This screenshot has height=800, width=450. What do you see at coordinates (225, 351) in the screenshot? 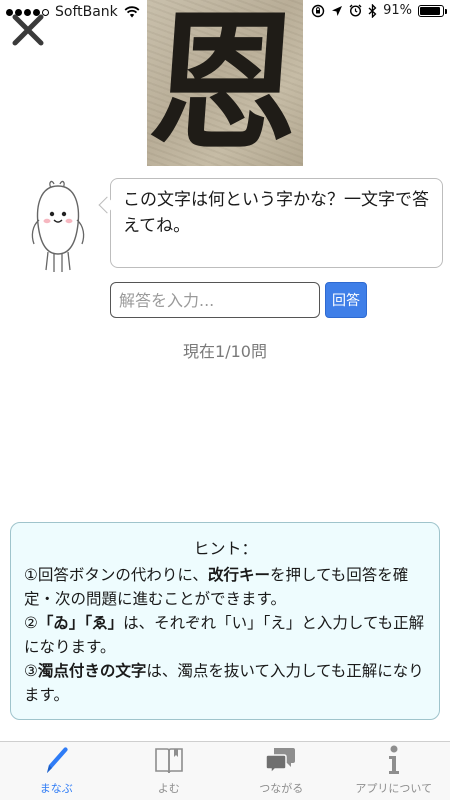
I see `progress-text: 現在1/10問` at bounding box center [225, 351].